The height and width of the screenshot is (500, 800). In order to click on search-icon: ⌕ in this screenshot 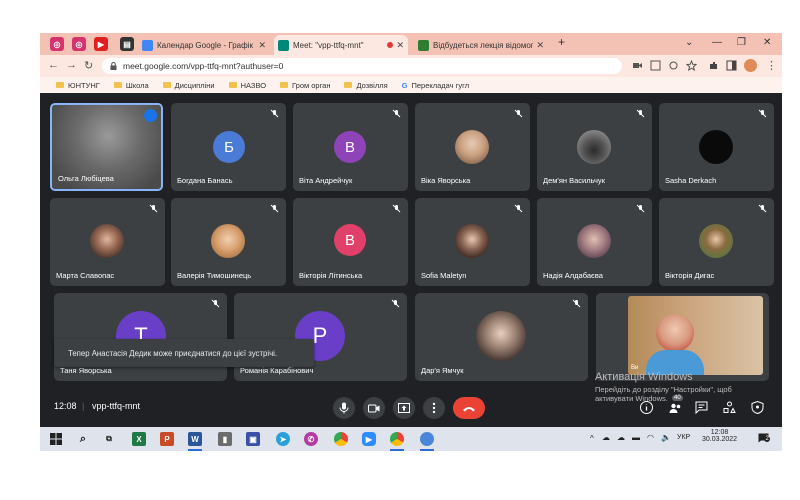, I will do `click(83, 439)`.